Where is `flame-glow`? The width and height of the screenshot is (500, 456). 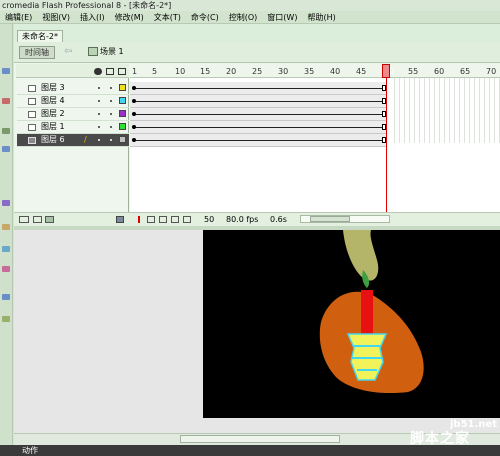 flame-glow is located at coordinates (361, 255).